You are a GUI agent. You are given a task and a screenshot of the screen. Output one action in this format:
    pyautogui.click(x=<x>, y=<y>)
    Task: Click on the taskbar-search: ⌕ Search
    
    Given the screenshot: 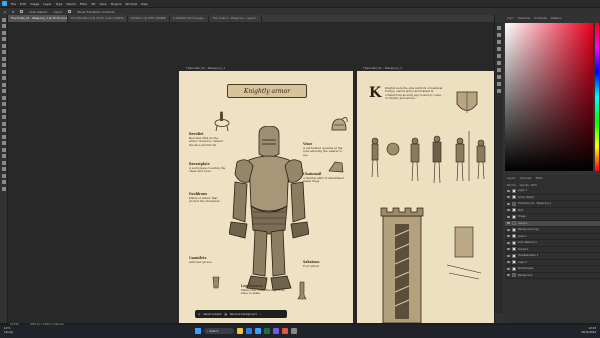 What is the action you would take?
    pyautogui.click(x=219, y=331)
    